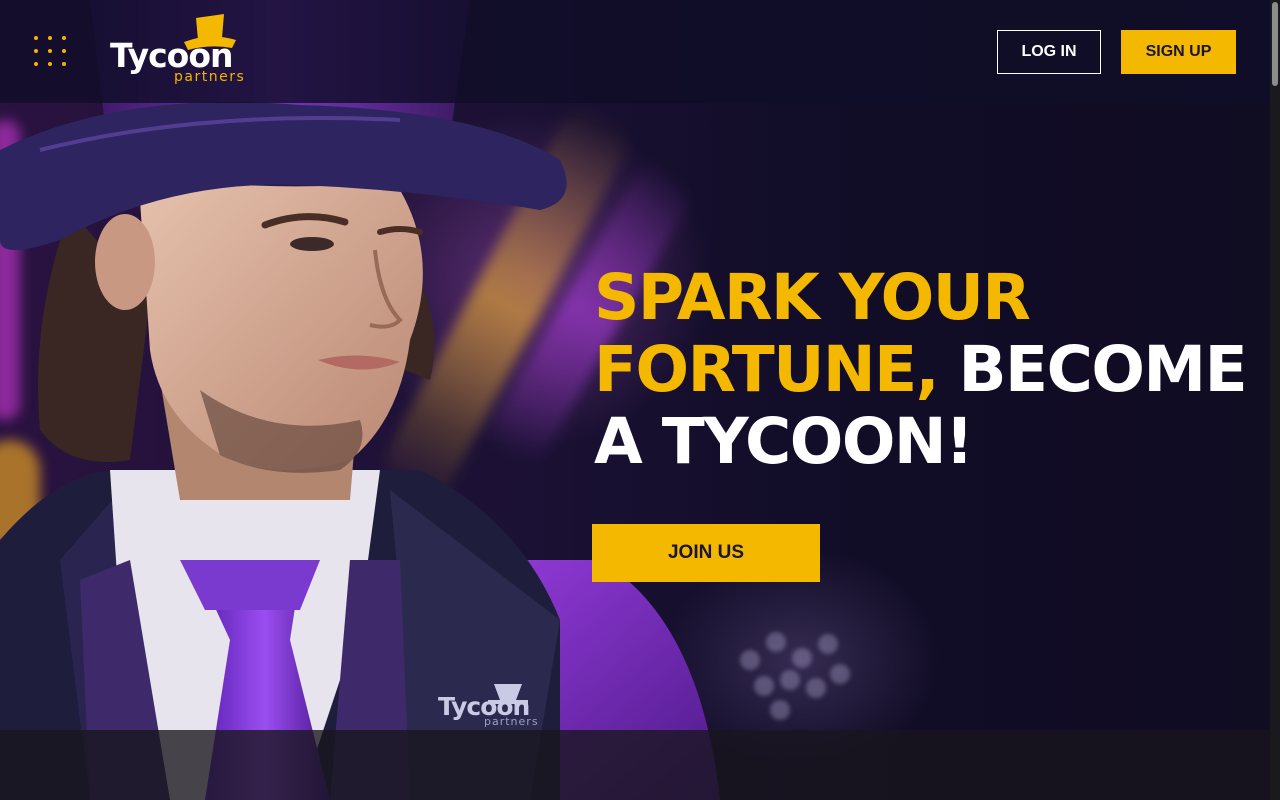 The height and width of the screenshot is (800, 1280). What do you see at coordinates (1275, 400) in the screenshot?
I see `page-scrollbar` at bounding box center [1275, 400].